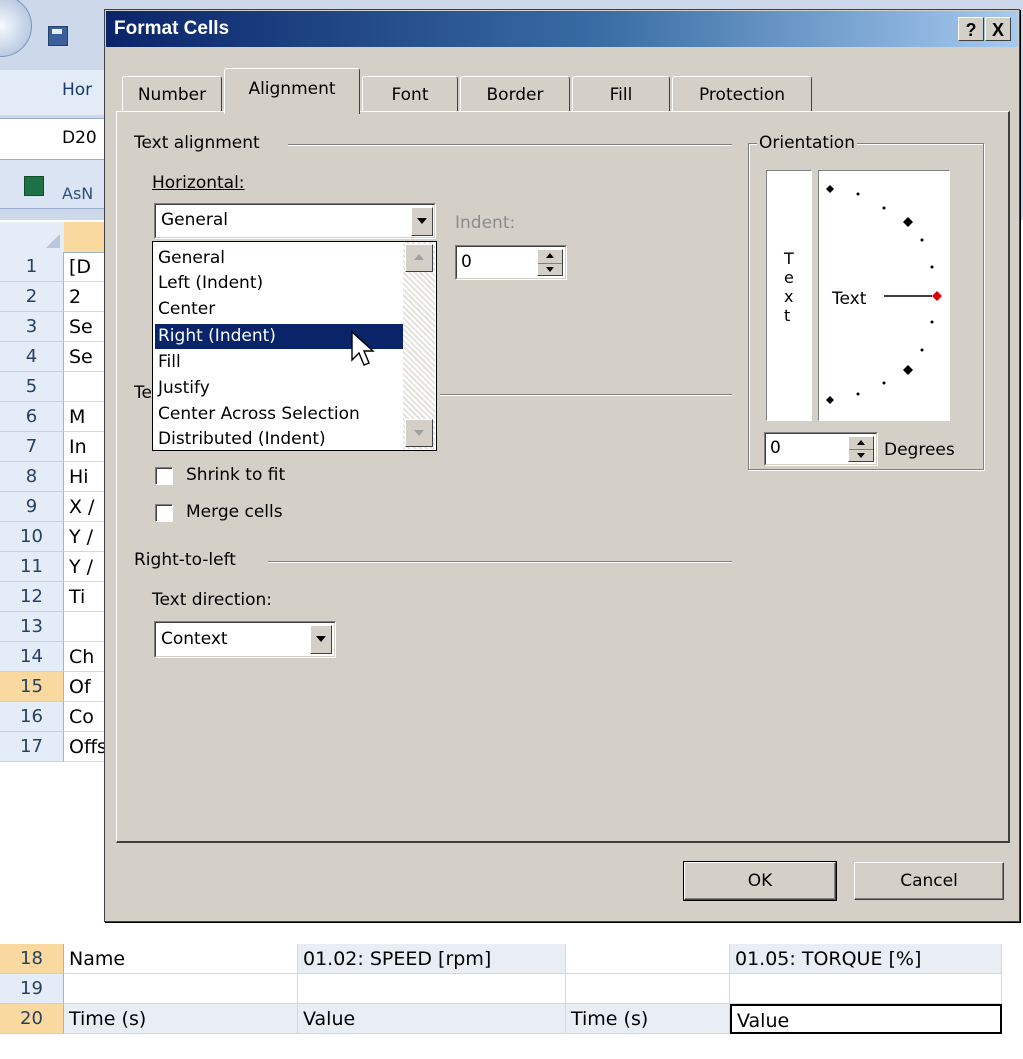 The height and width of the screenshot is (1059, 1023). I want to click on cell-a20: Time (s), so click(181, 1019).